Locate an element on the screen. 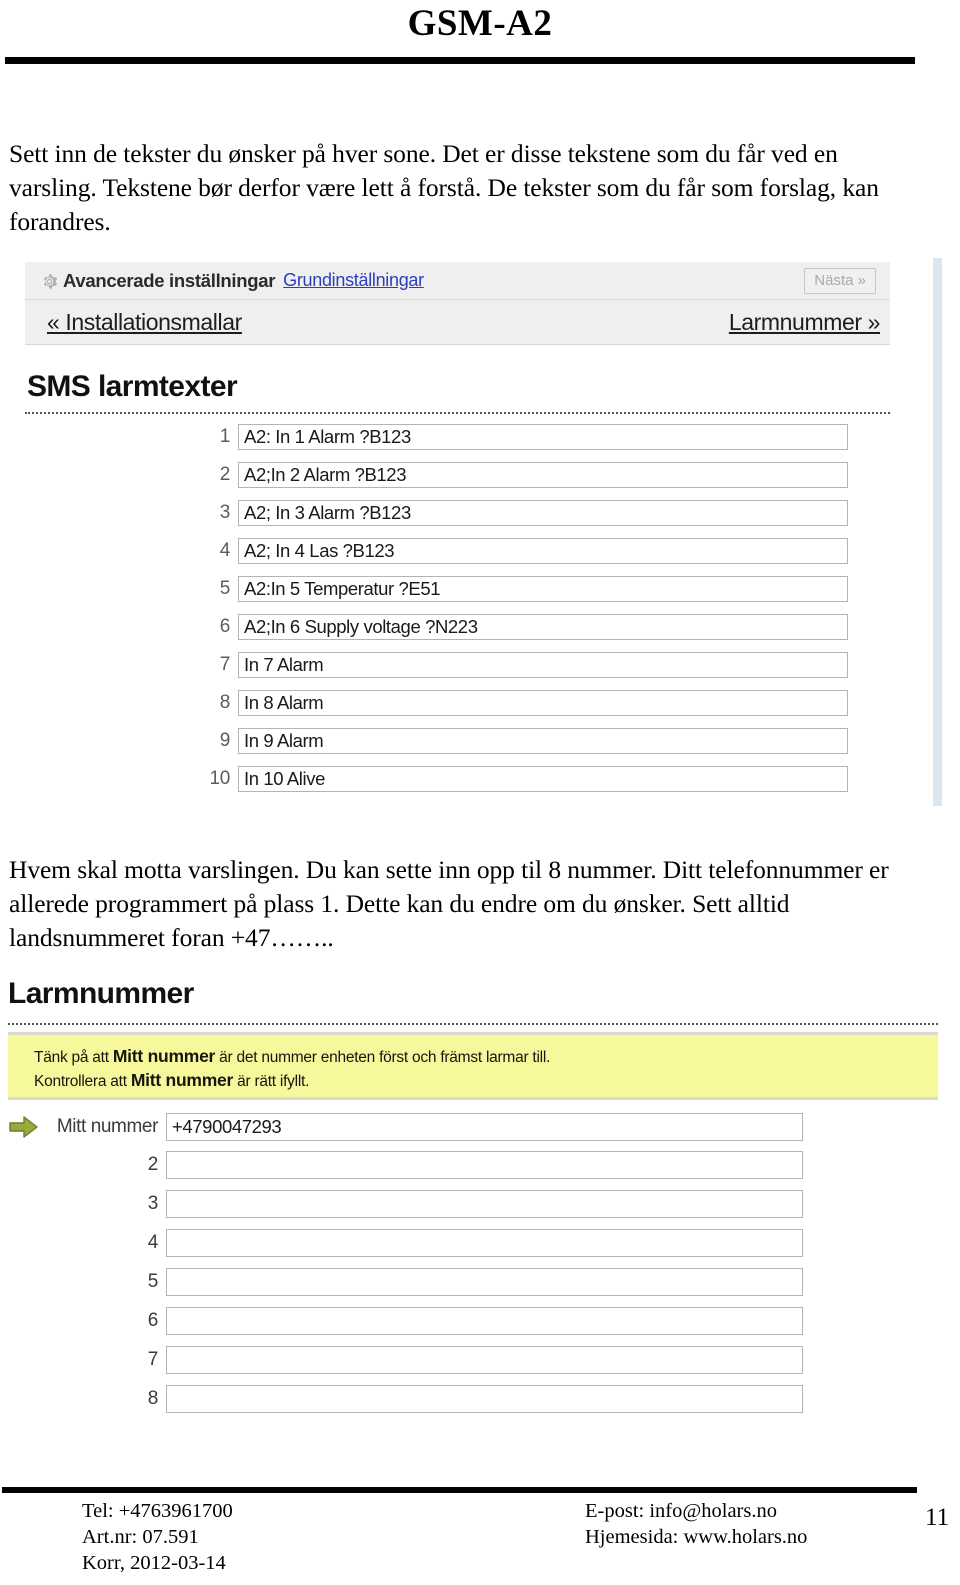  larm-row: 5 is located at coordinates (405, 1282).